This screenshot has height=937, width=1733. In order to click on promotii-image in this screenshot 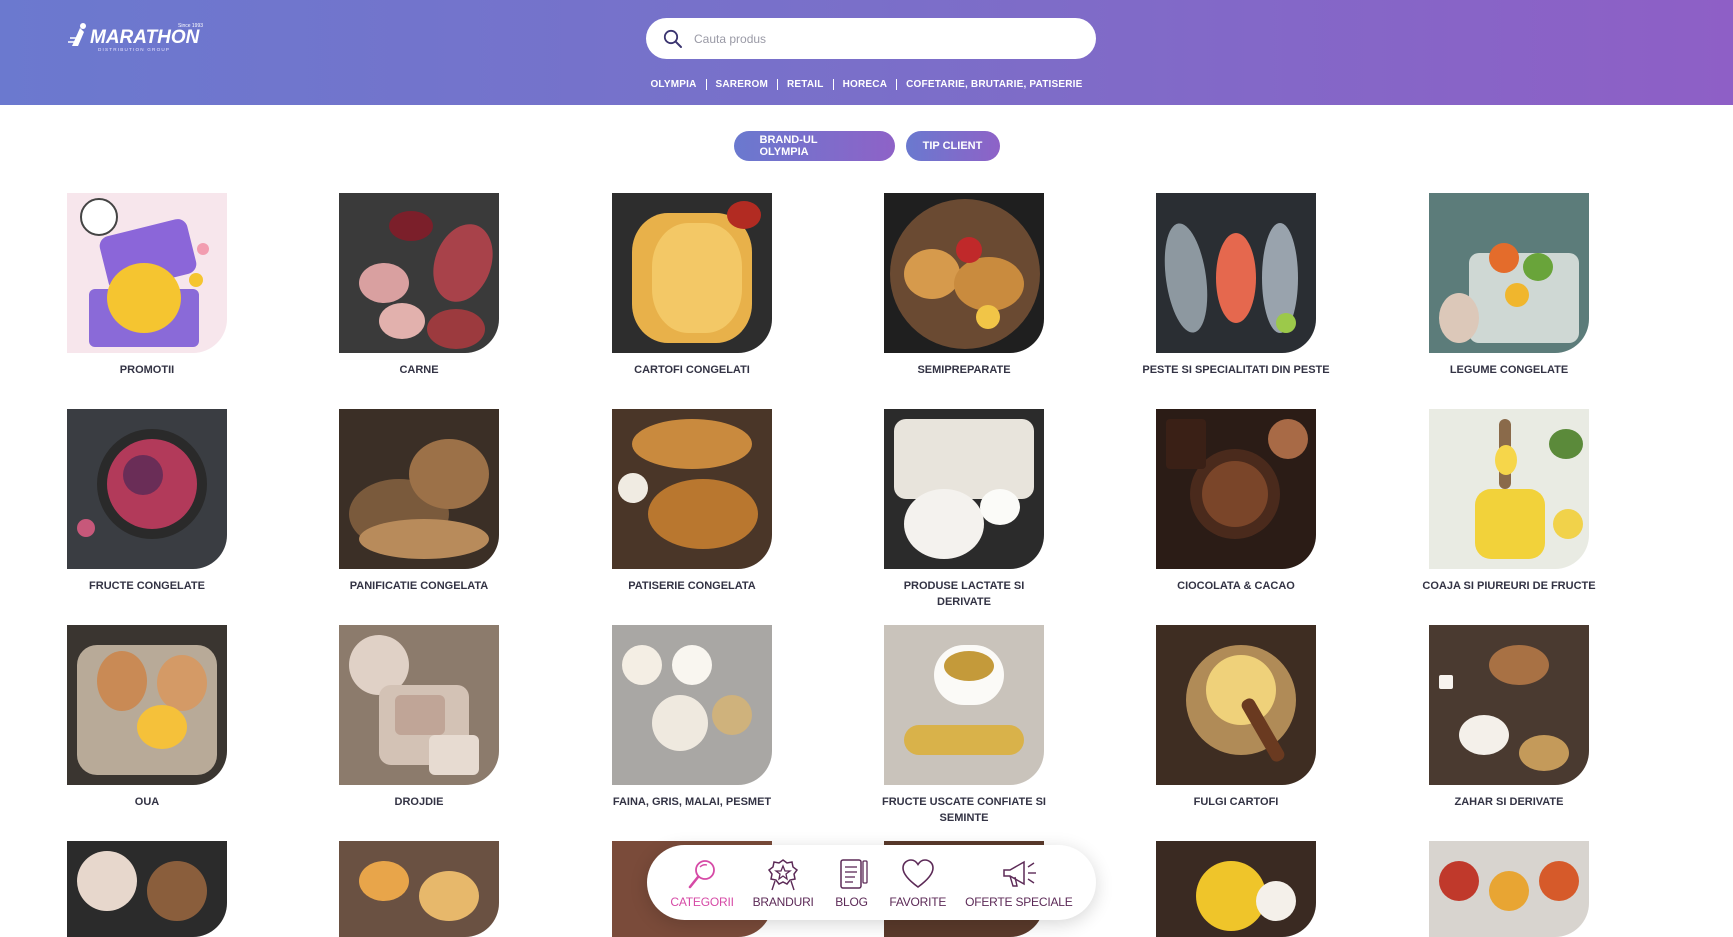, I will do `click(147, 273)`.